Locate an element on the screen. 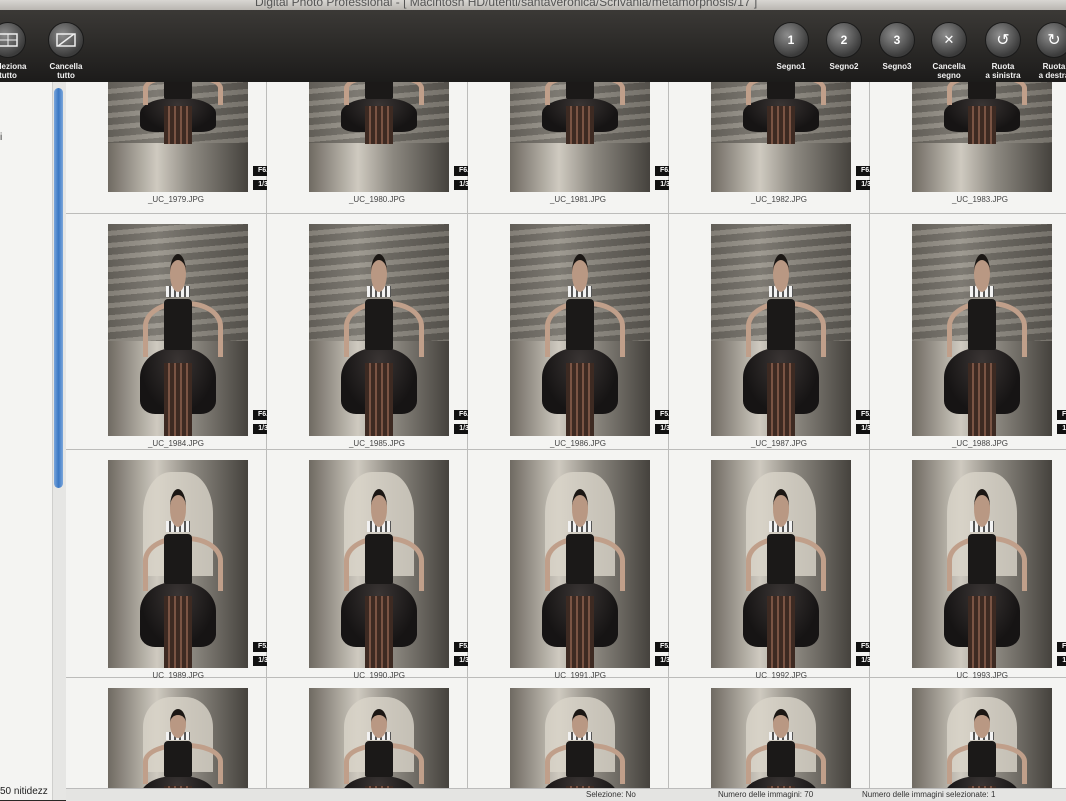 The image size is (1066, 801). rotate-right-button: ↻ Ruota a destra is located at coordinates (1046, 51).